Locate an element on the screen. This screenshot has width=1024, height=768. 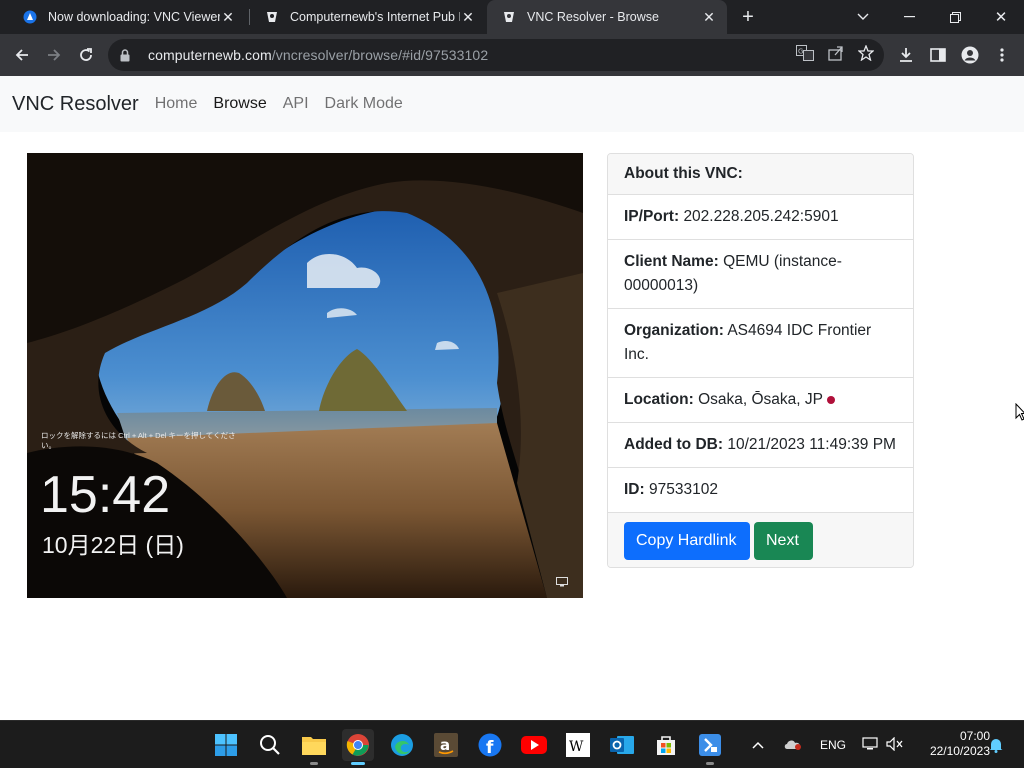
nav-api: API is located at coordinates (296, 104).